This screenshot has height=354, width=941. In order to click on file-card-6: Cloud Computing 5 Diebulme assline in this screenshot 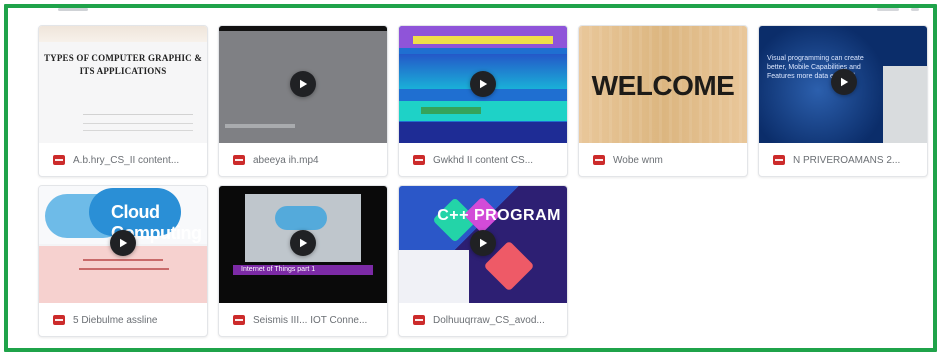, I will do `click(123, 261)`.